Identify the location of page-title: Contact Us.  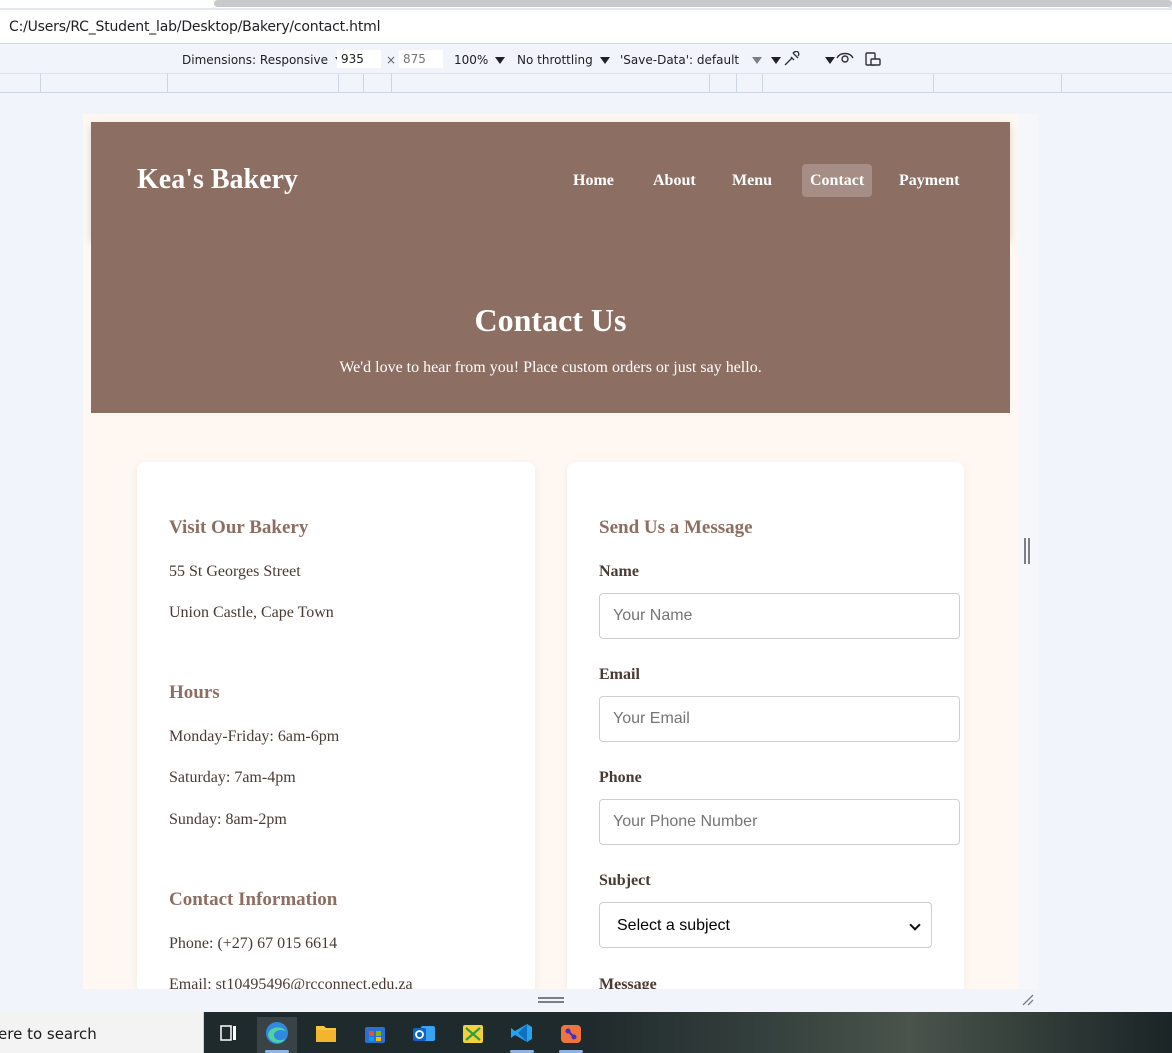
(550, 320).